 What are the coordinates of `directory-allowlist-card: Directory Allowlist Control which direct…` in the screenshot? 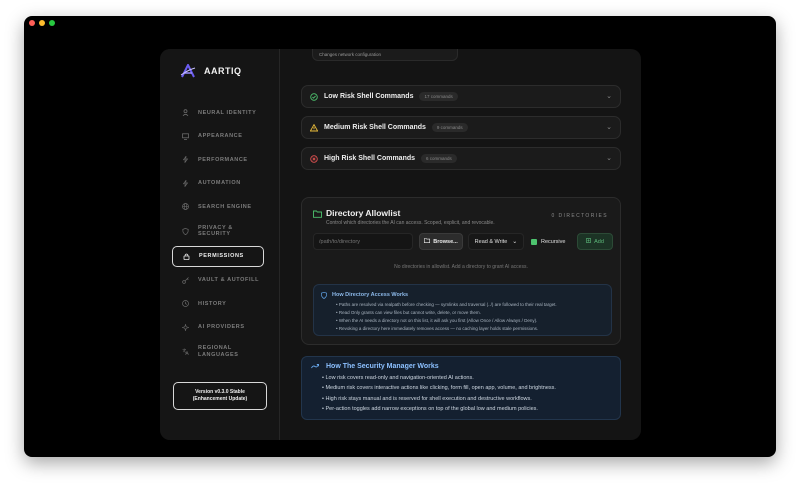 It's located at (461, 271).